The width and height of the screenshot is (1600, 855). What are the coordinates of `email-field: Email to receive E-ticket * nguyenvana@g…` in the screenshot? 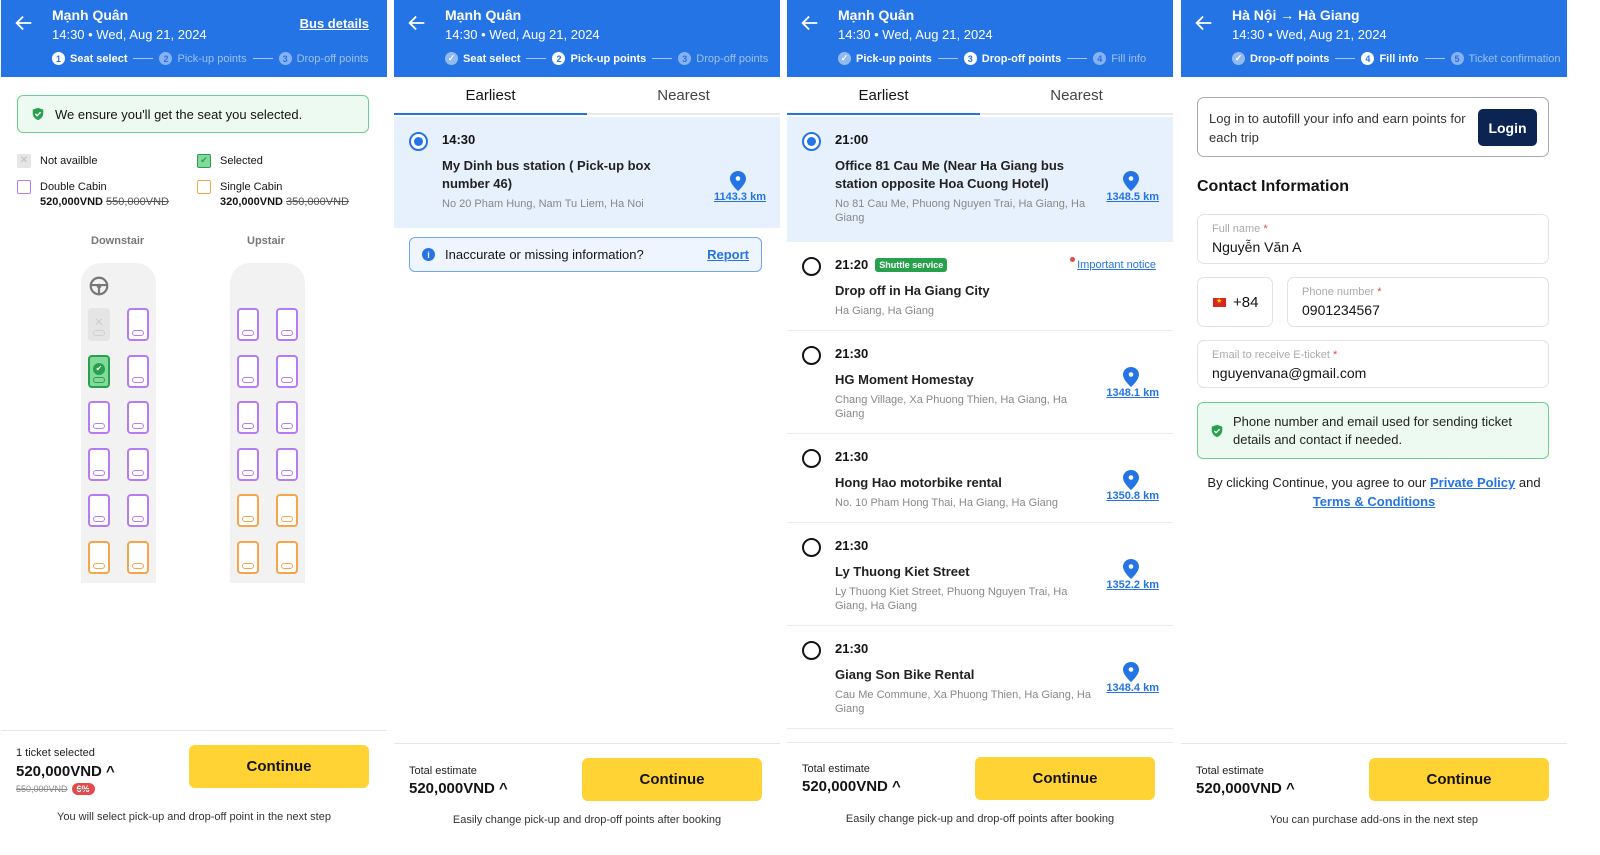 It's located at (1373, 364).